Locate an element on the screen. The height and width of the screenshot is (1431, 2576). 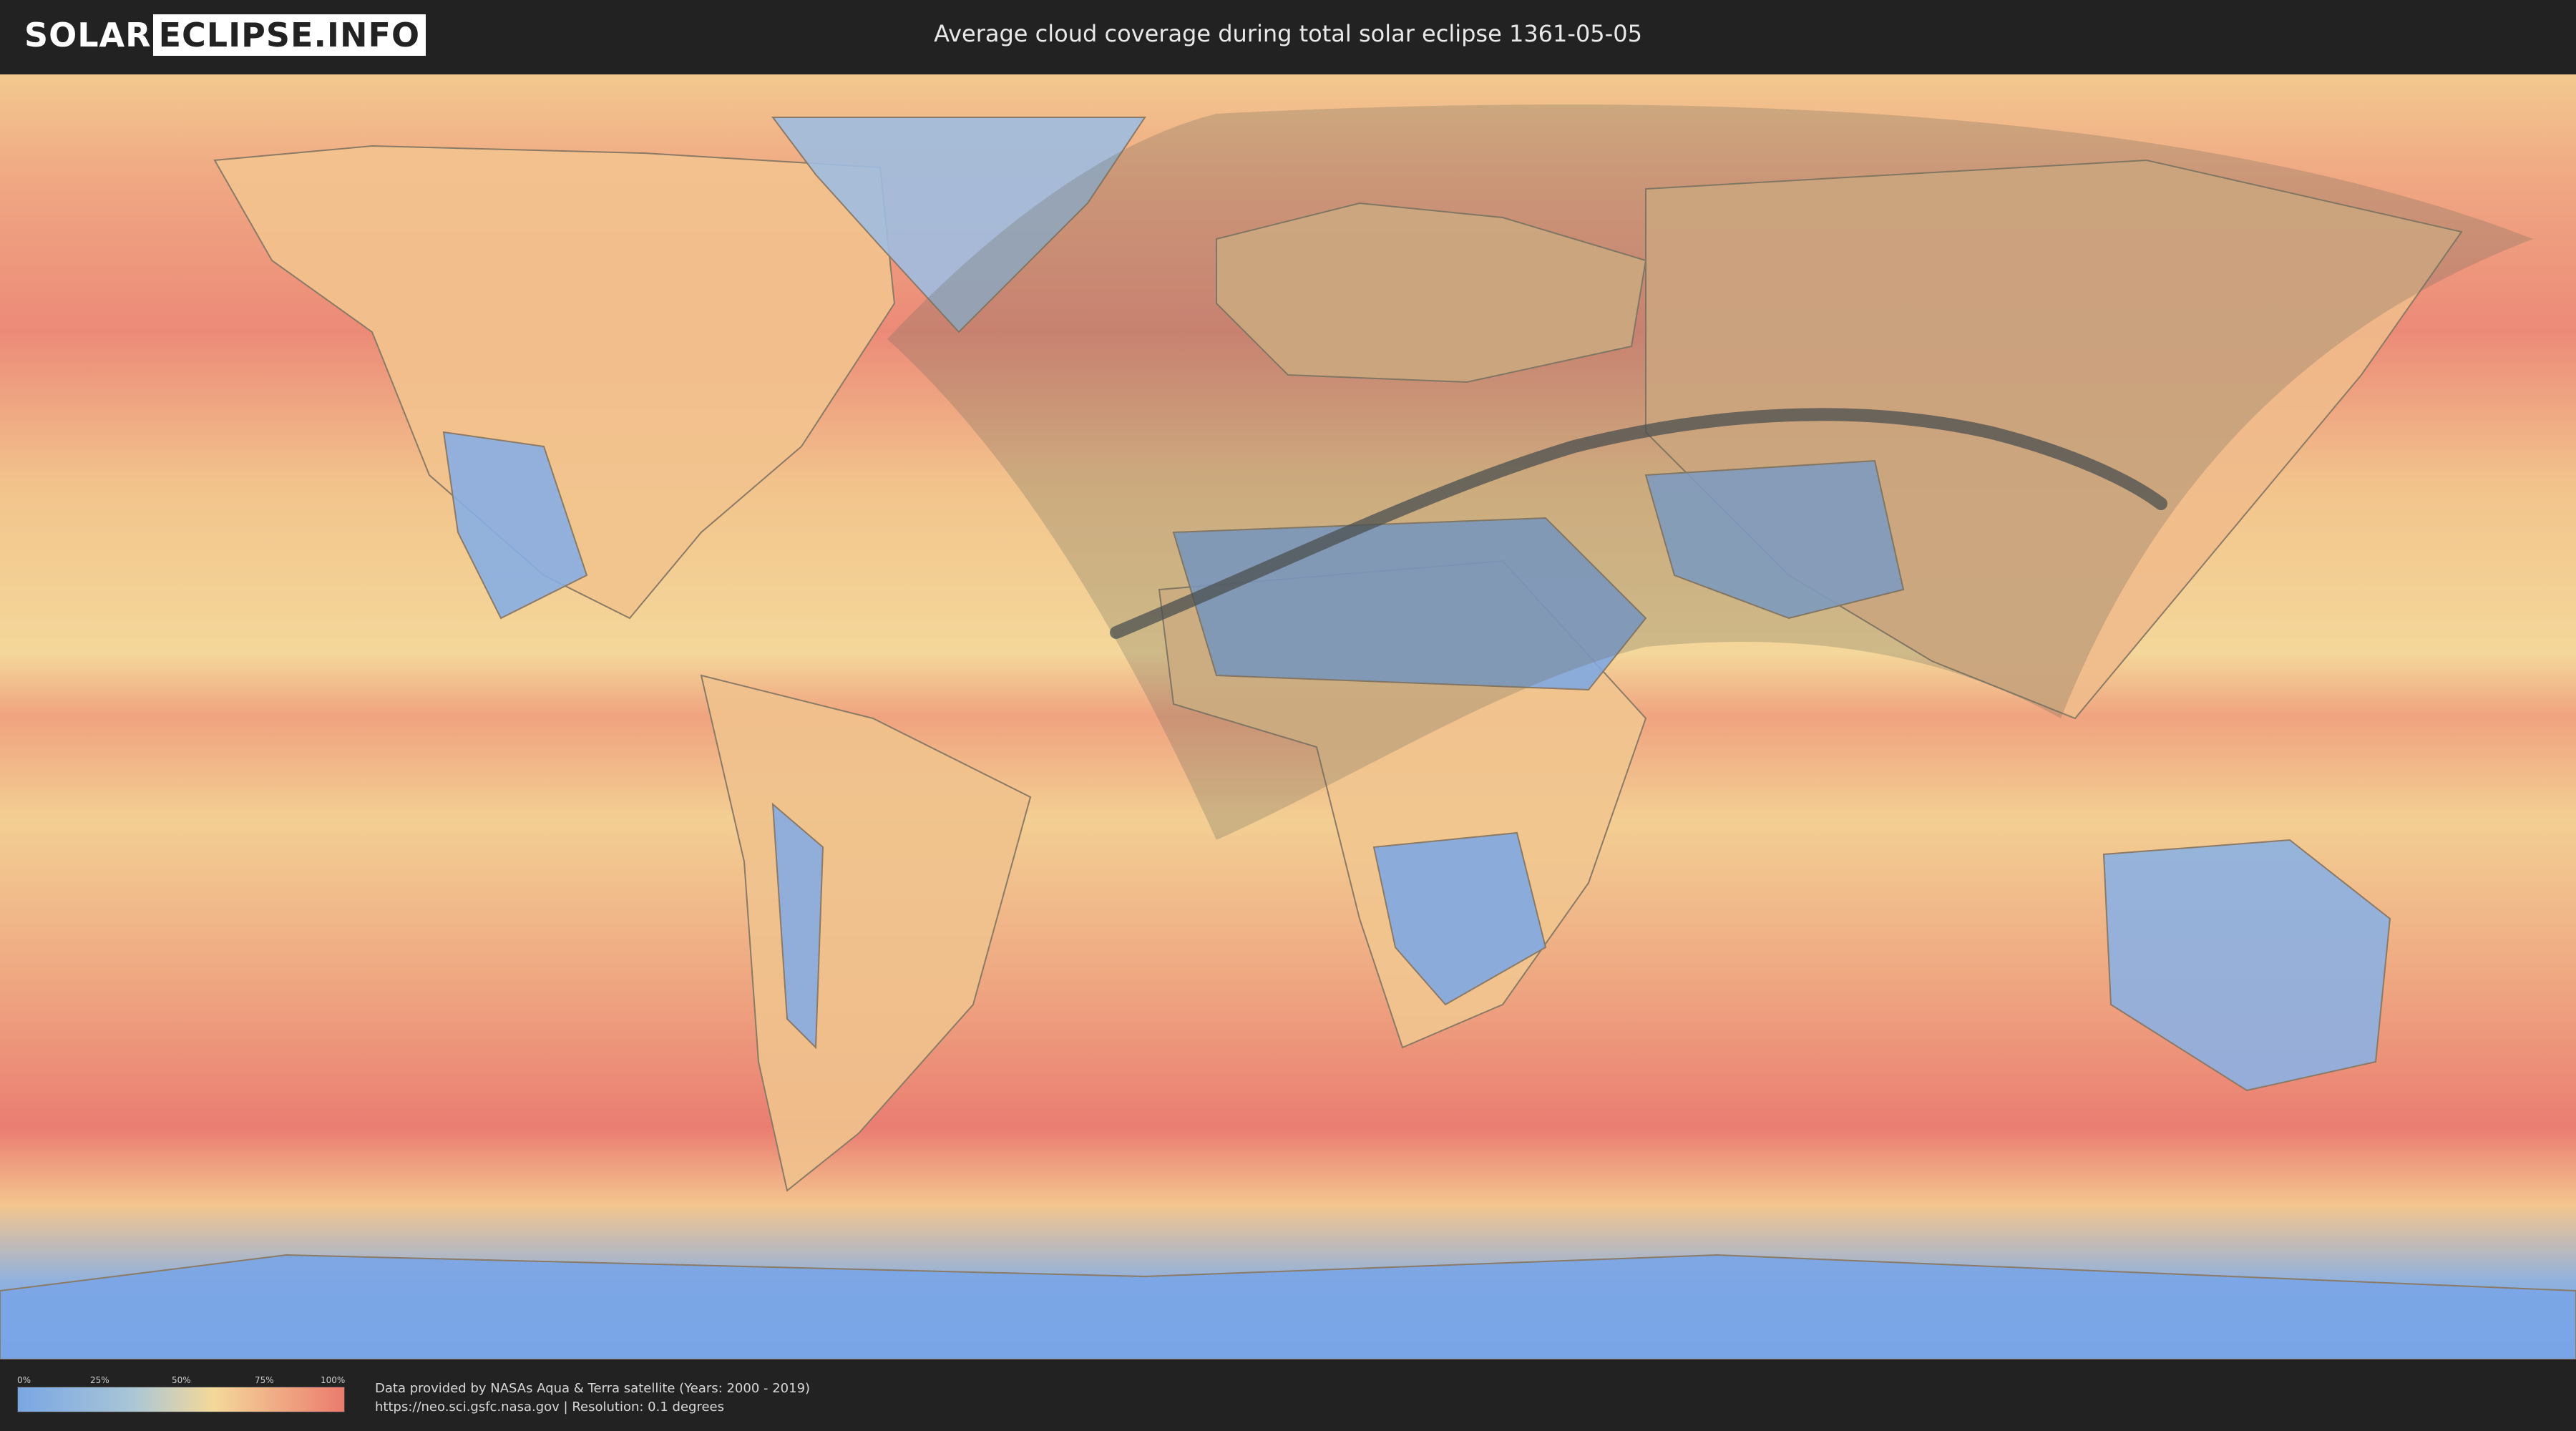
legend-tick: 0% is located at coordinates (24, 1380).